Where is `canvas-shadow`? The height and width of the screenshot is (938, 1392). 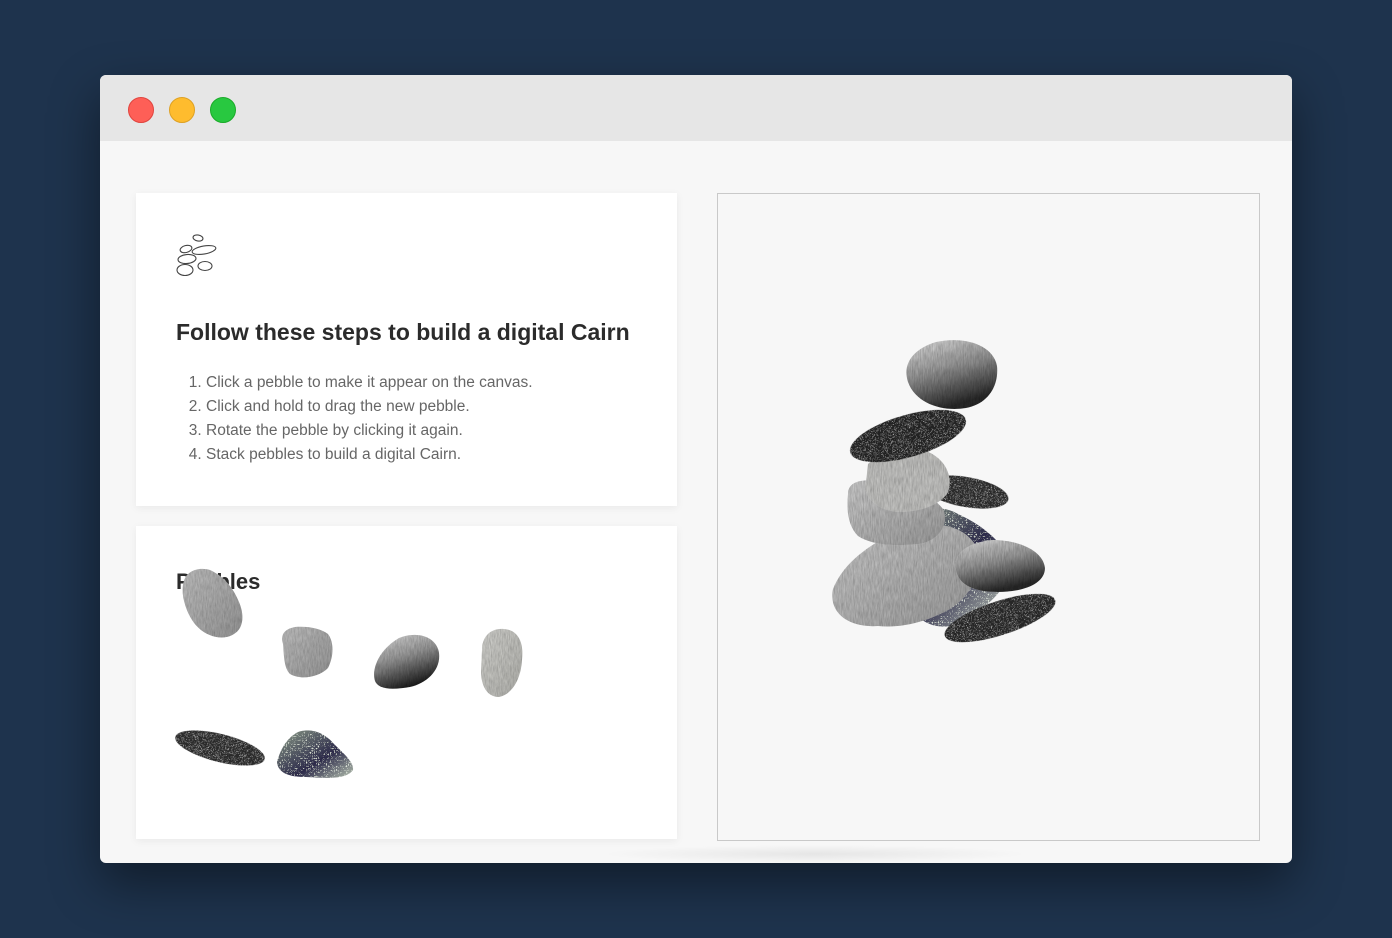 canvas-shadow is located at coordinates (815, 854).